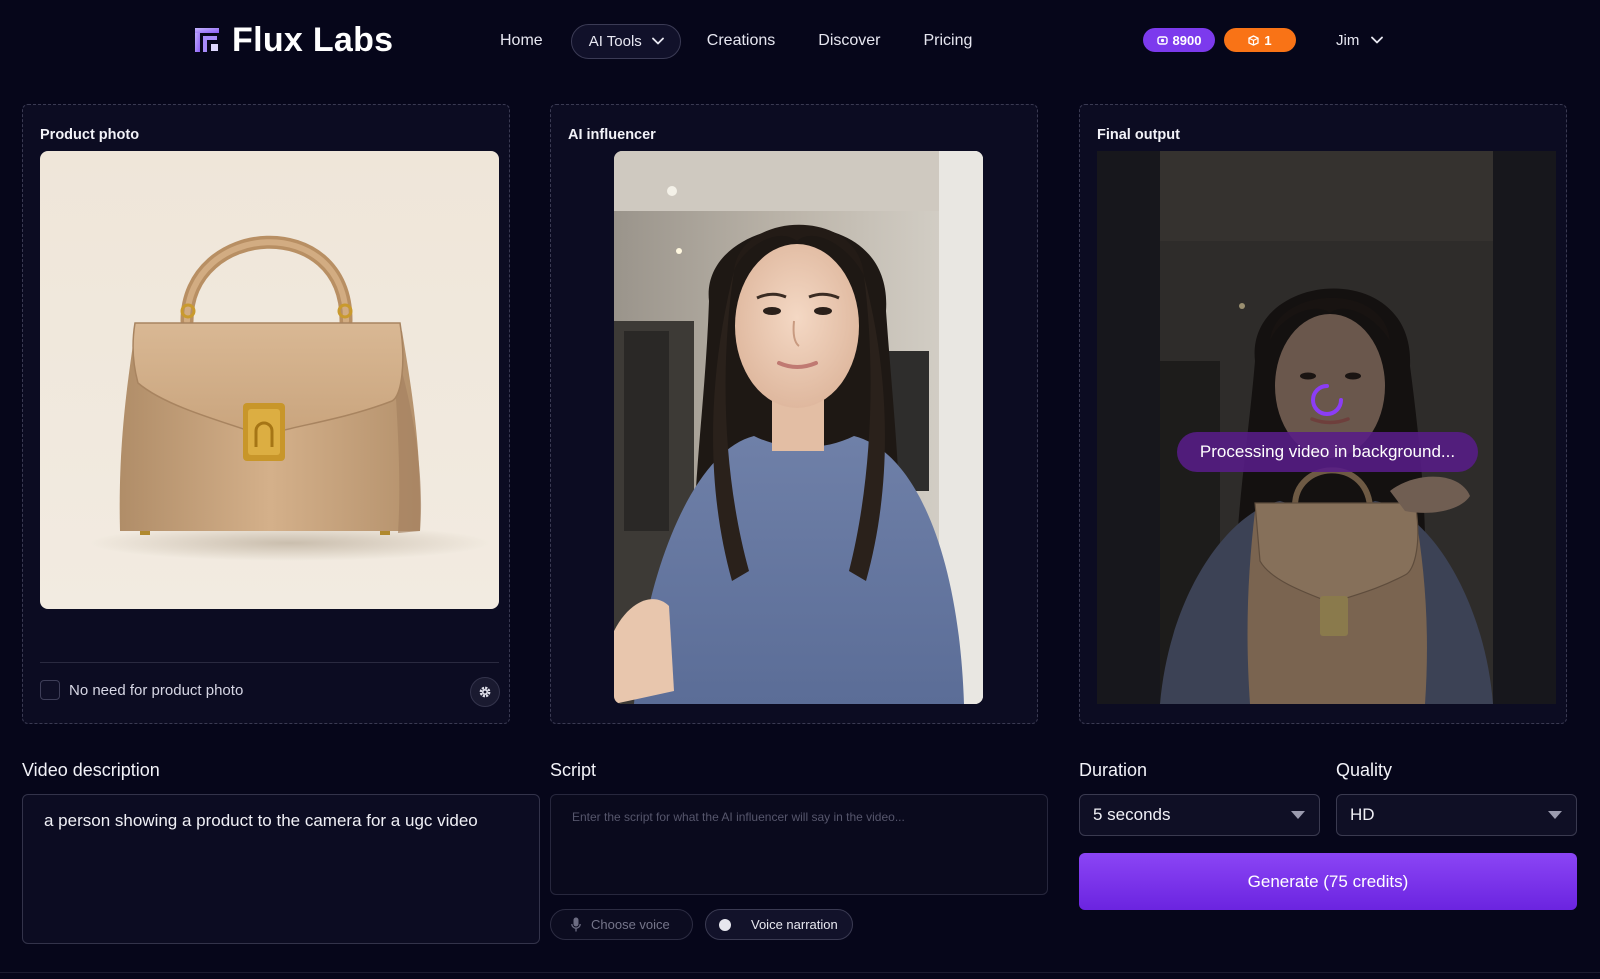  I want to click on video-frame, so click(1326, 427).